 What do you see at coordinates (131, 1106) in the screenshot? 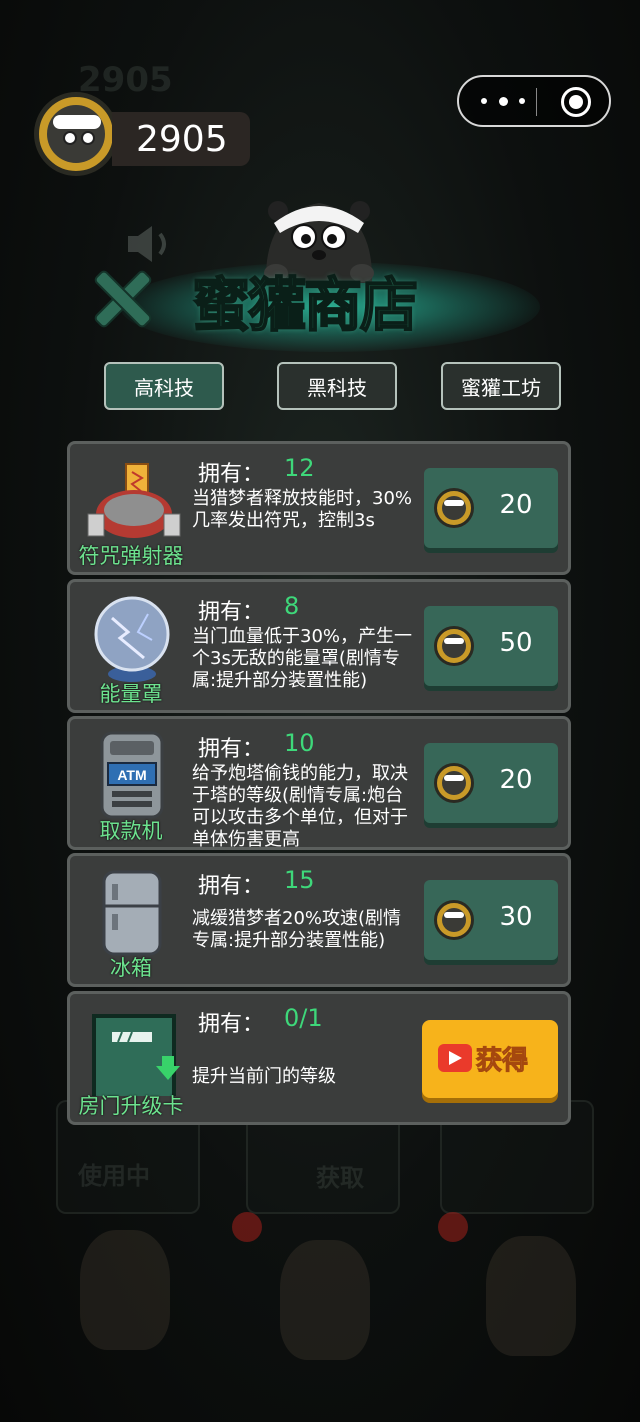
I see `item-name: 房门升级卡` at bounding box center [131, 1106].